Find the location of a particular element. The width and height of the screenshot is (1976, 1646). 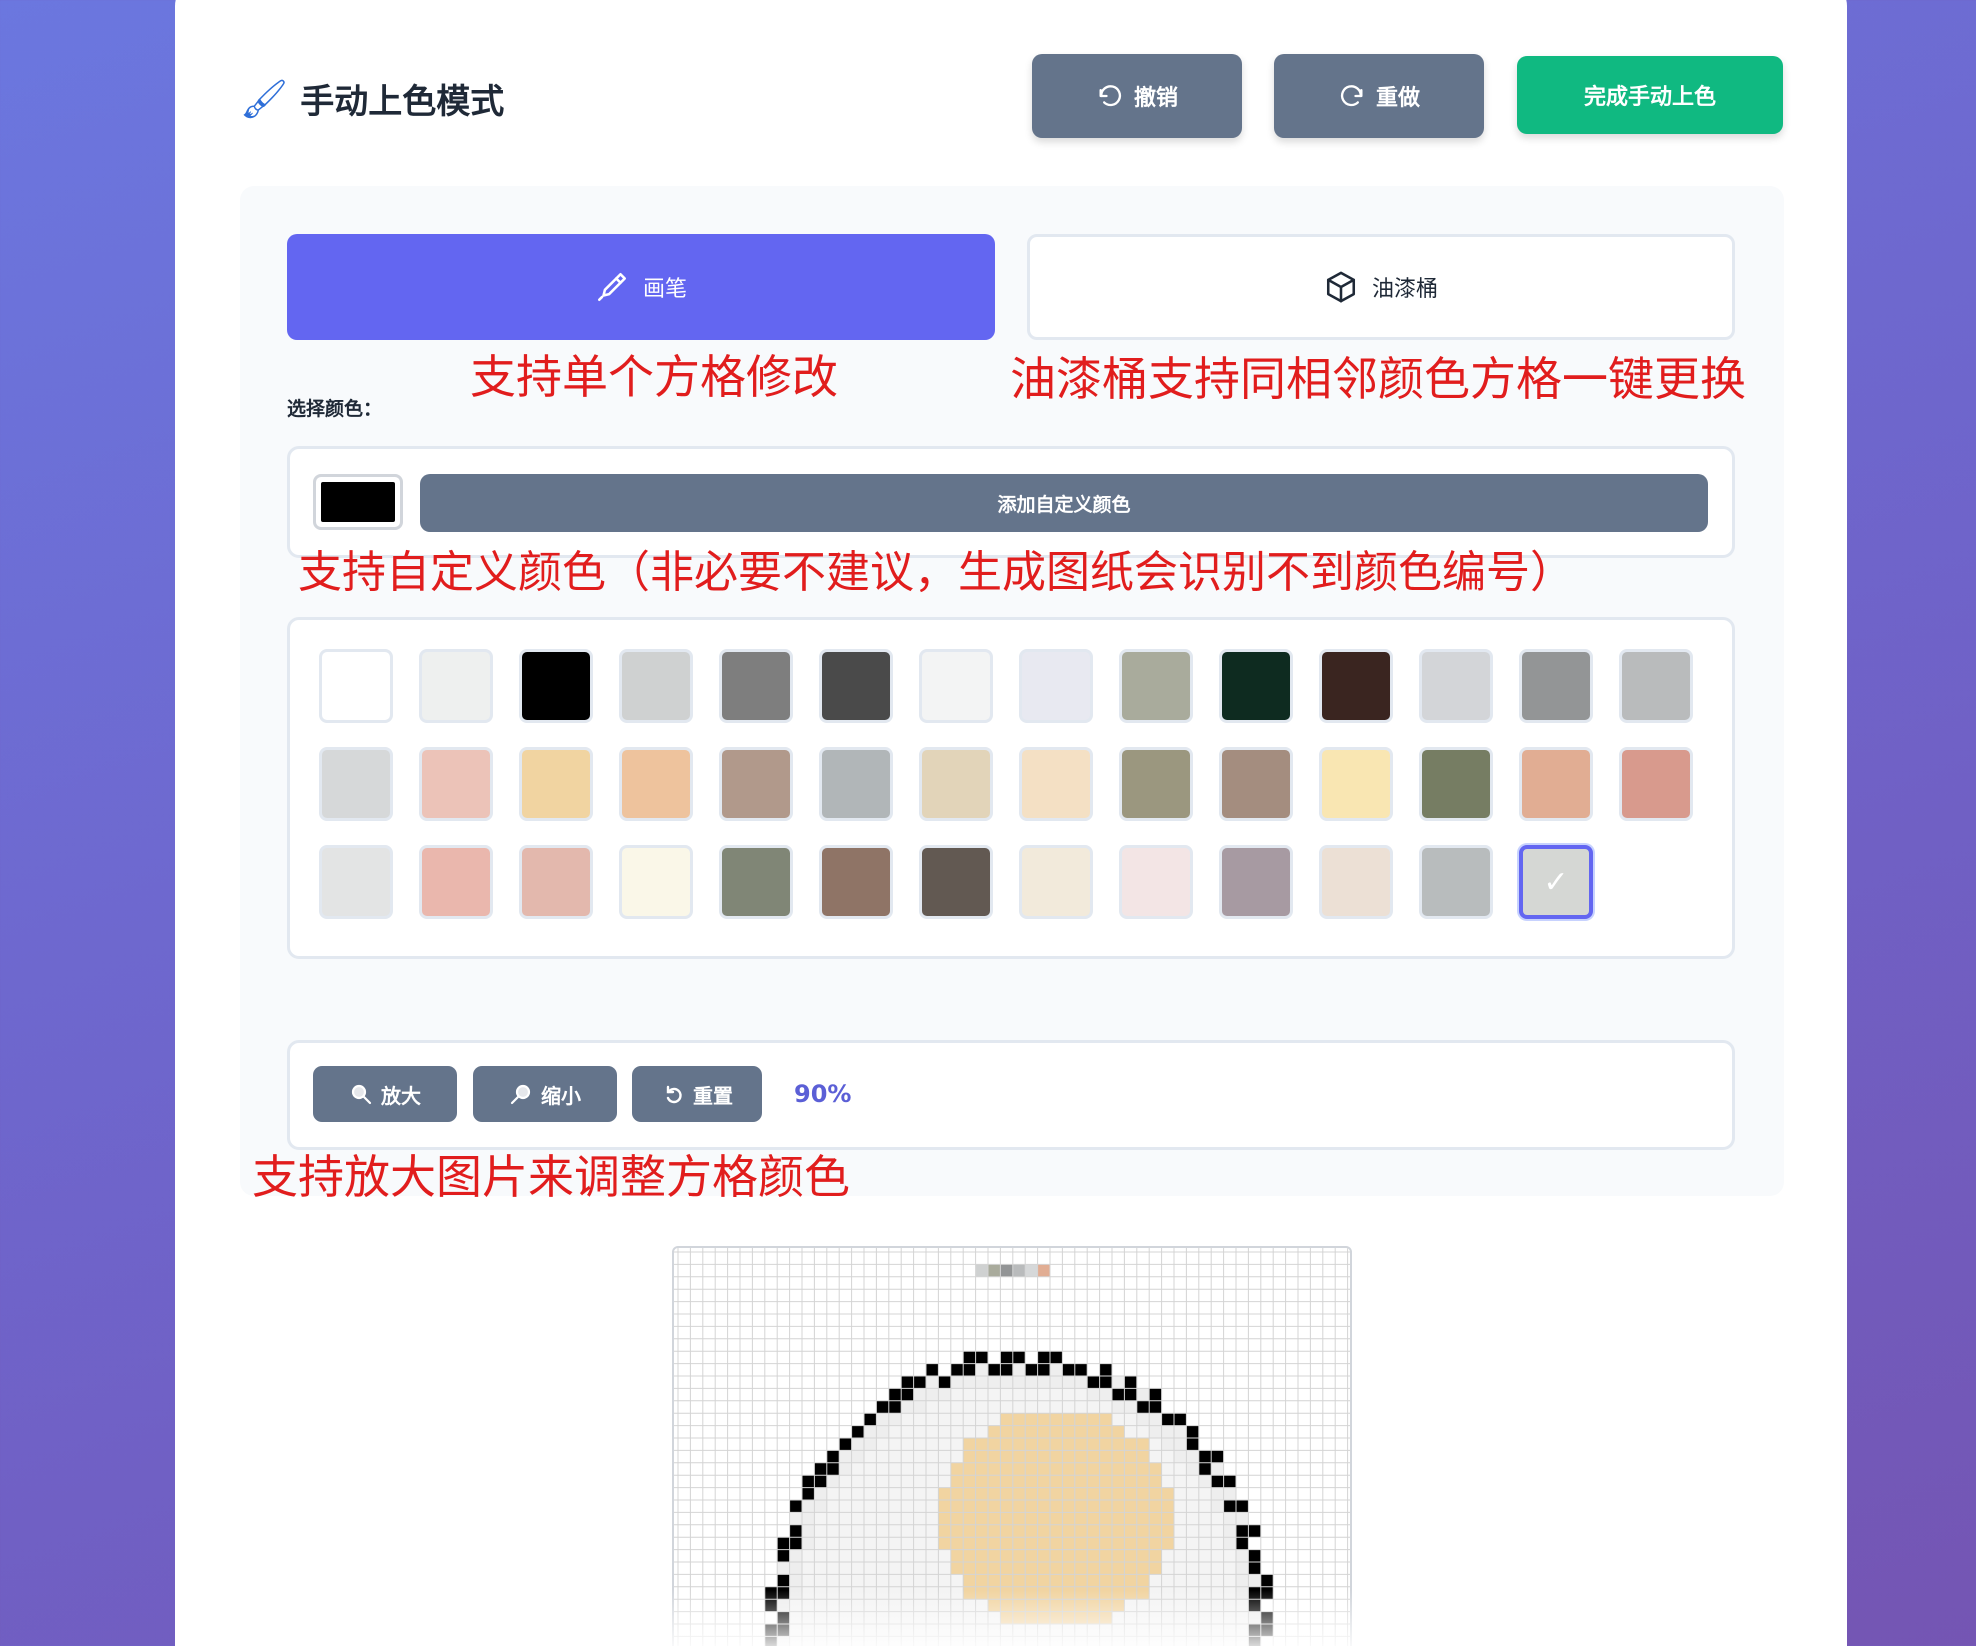

zoom-in-button: 放大 is located at coordinates (385, 1094).